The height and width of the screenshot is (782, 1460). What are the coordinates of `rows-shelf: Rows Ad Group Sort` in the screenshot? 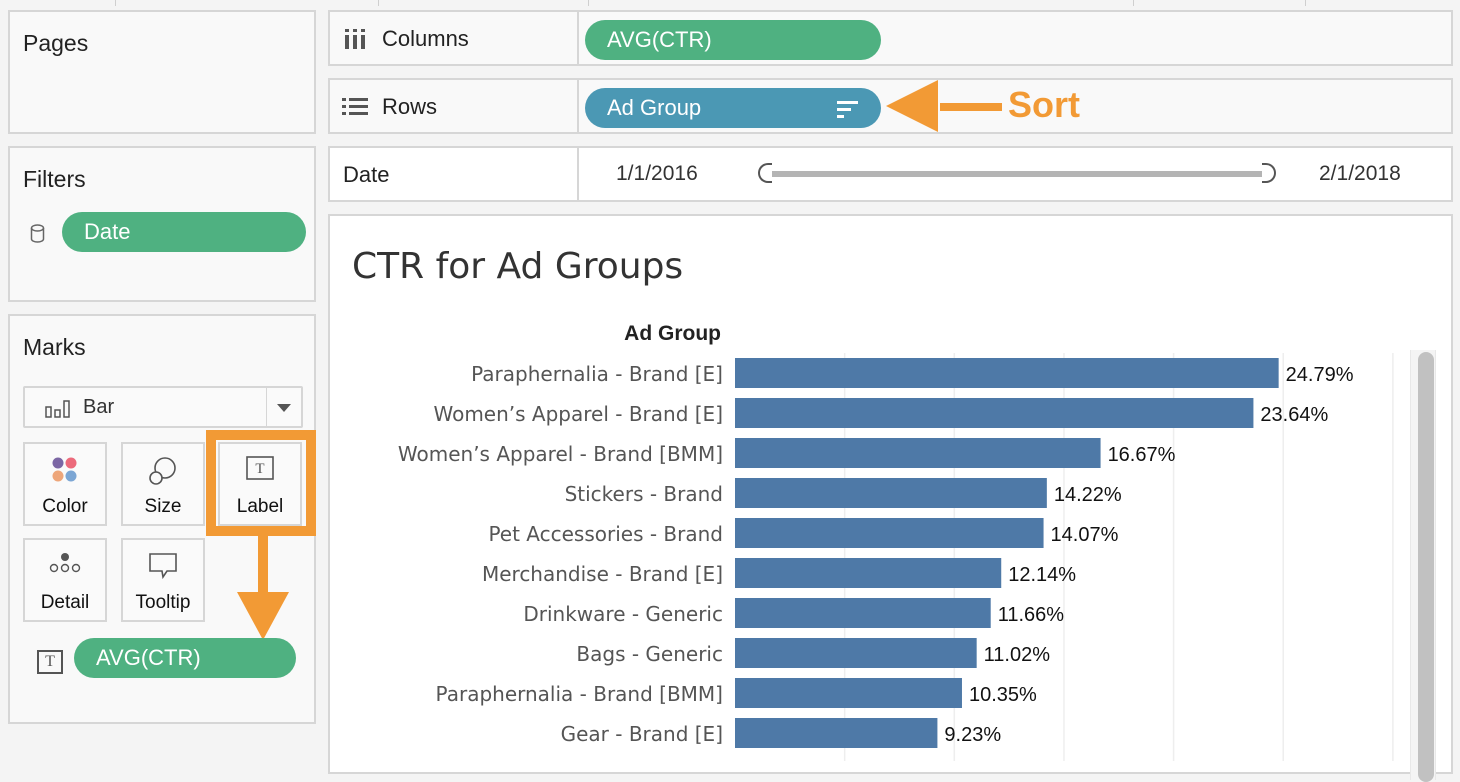 It's located at (890, 106).